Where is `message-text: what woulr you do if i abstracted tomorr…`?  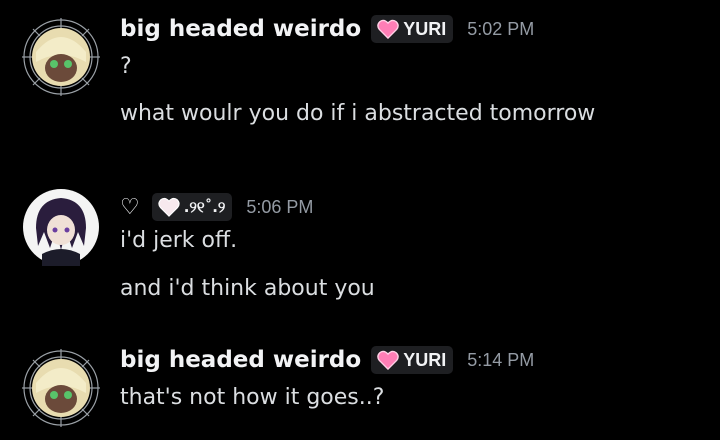
message-text: what woulr you do if i abstracted tomorr… is located at coordinates (358, 113).